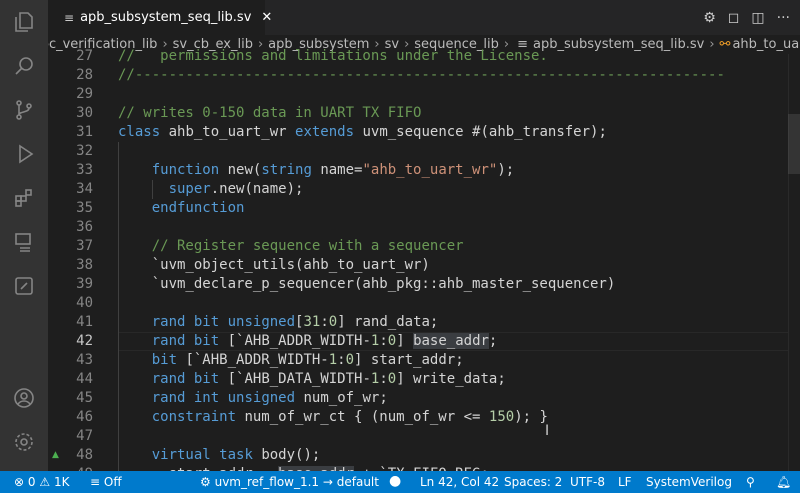 This screenshot has width=800, height=493. I want to click on line-number: 36, so click(84, 227).